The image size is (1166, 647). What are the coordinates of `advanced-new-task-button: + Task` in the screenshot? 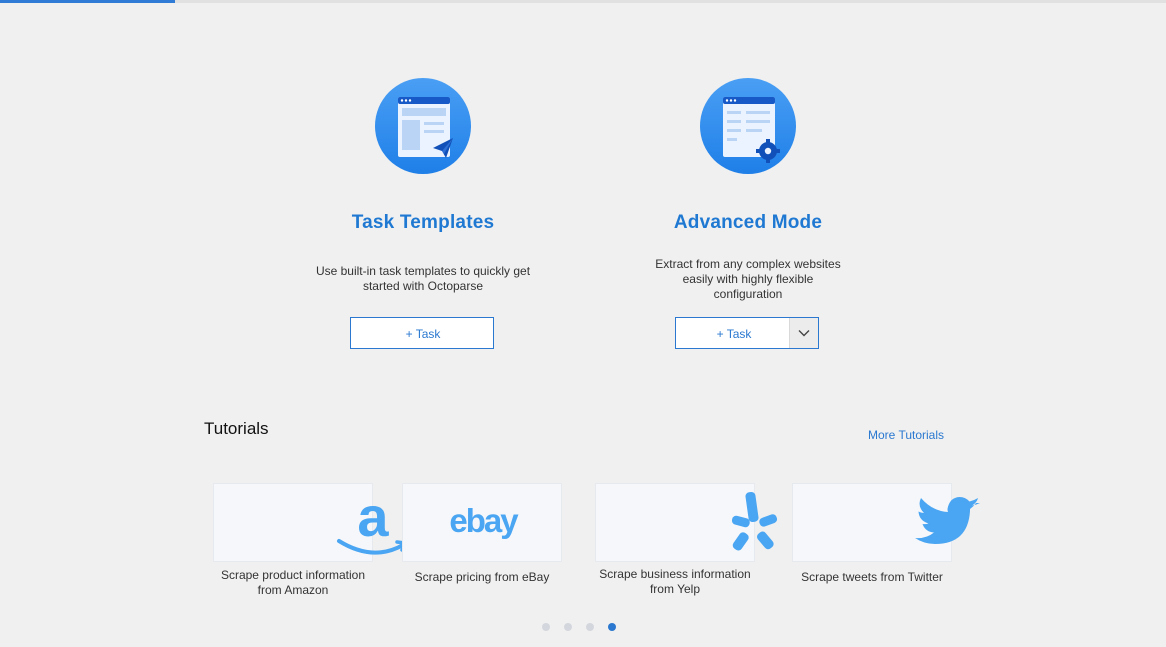 It's located at (747, 333).